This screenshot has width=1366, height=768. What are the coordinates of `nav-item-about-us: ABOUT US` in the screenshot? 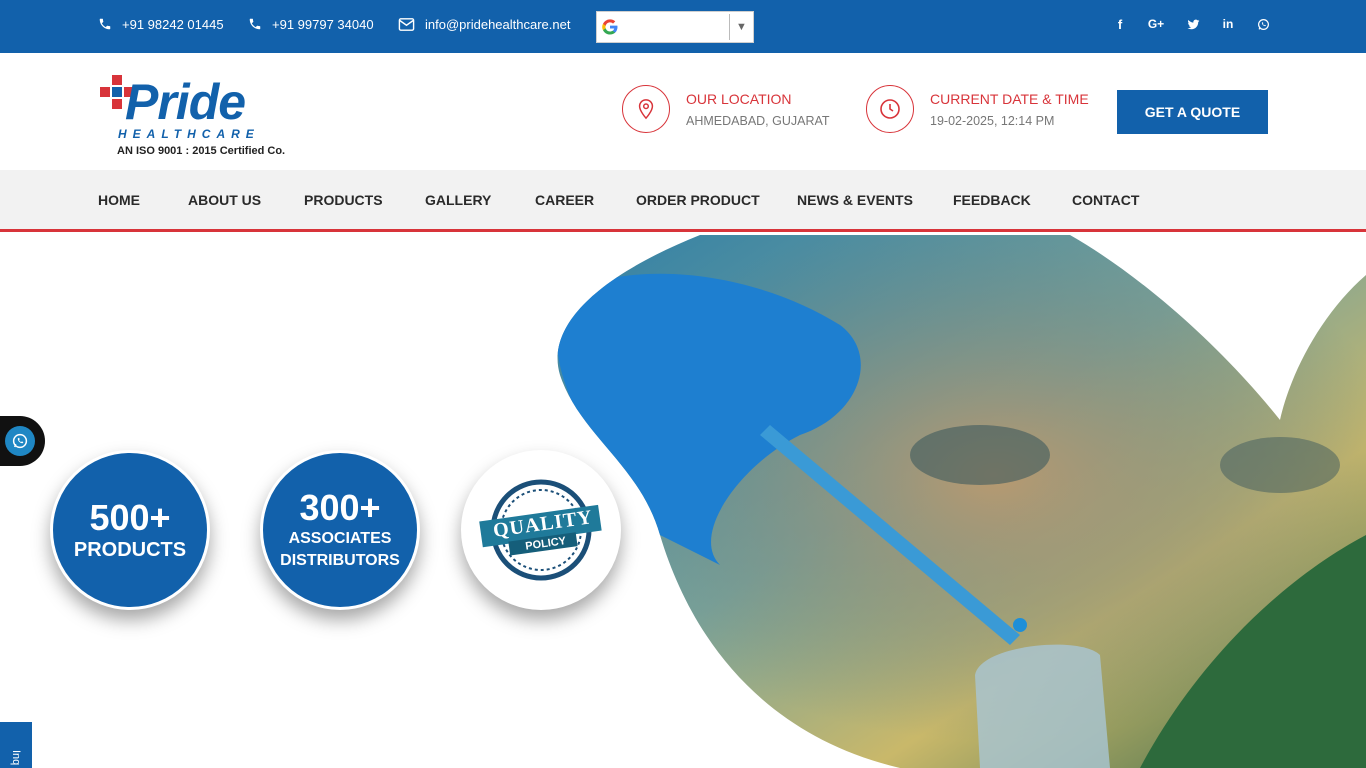 It's located at (224, 200).